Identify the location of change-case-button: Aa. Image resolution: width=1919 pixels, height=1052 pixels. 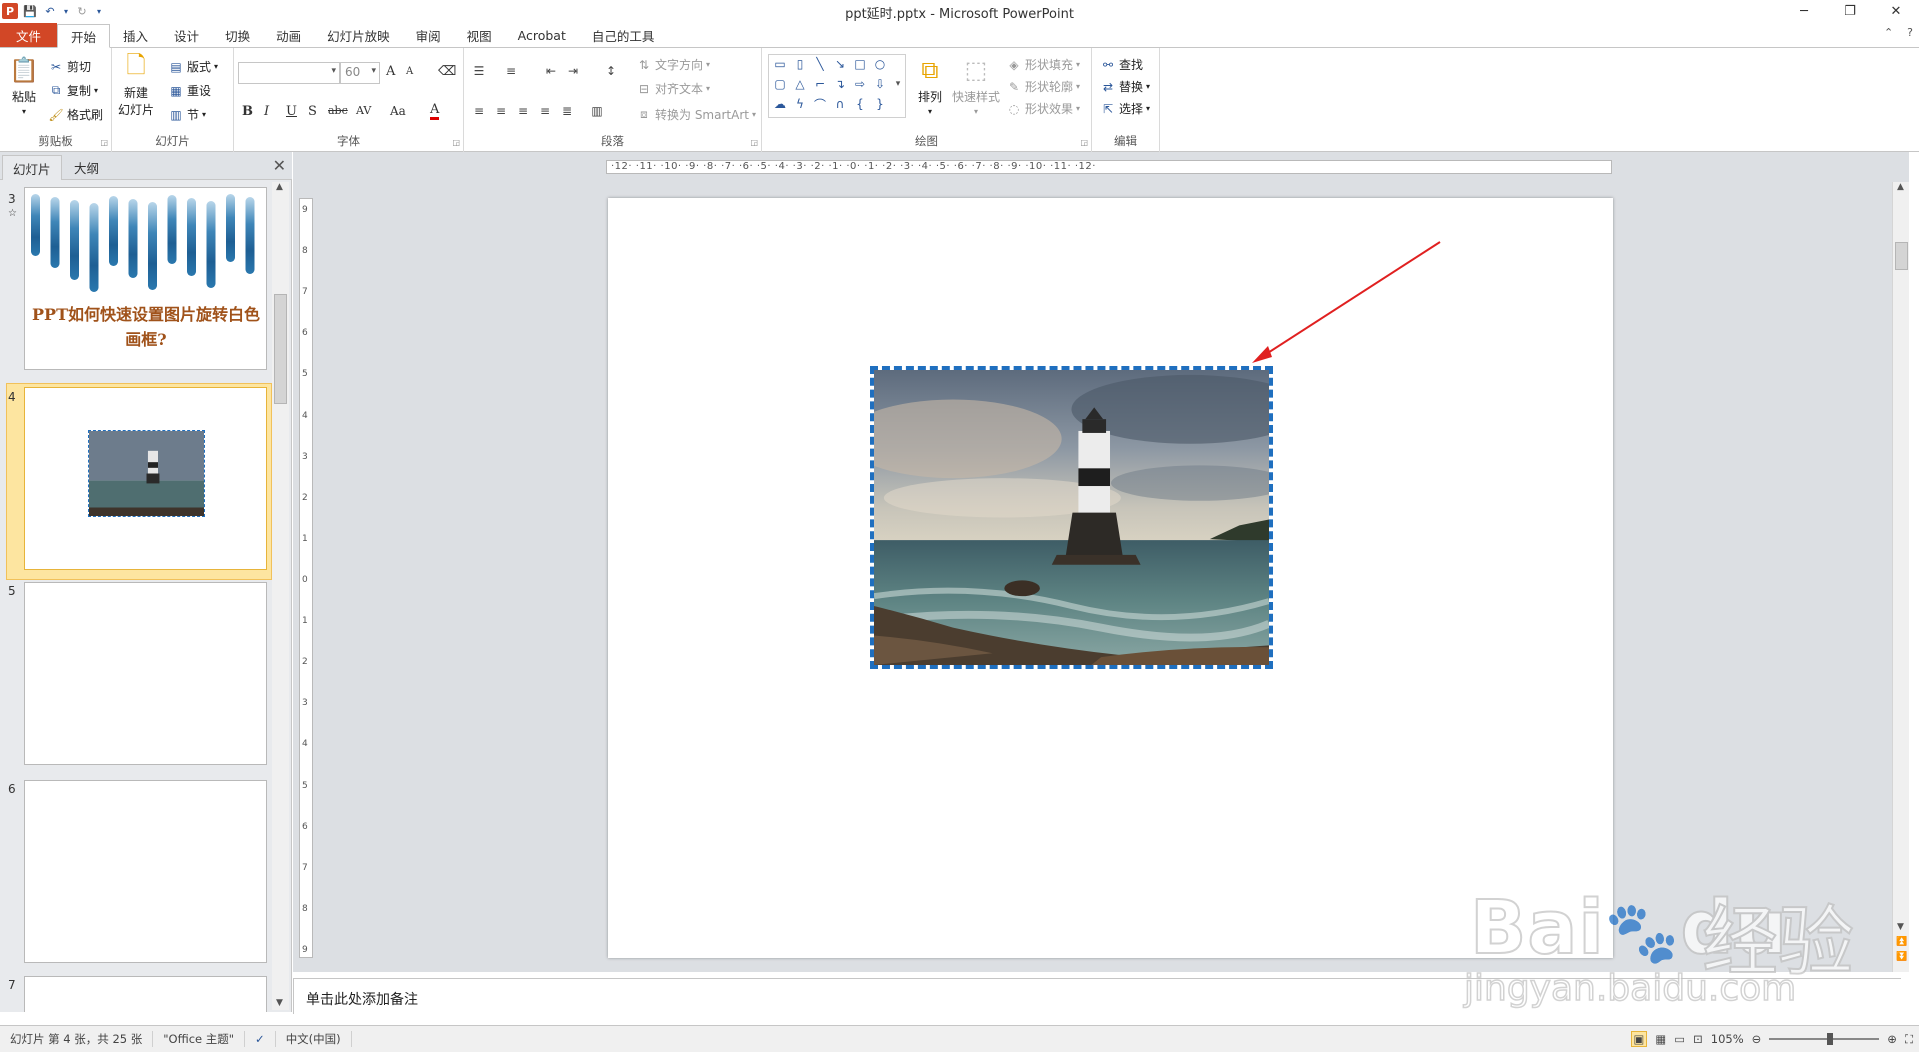
(398, 111).